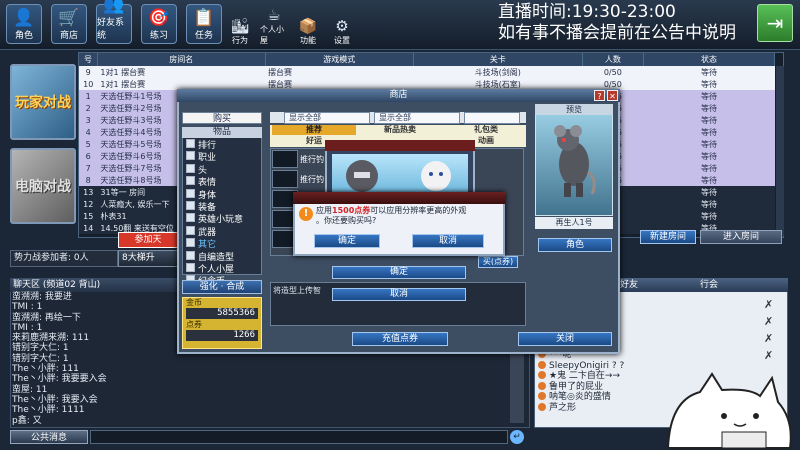 The image size is (800, 450). What do you see at coordinates (417, 118) in the screenshot?
I see `filter-select-2: 显示全部` at bounding box center [417, 118].